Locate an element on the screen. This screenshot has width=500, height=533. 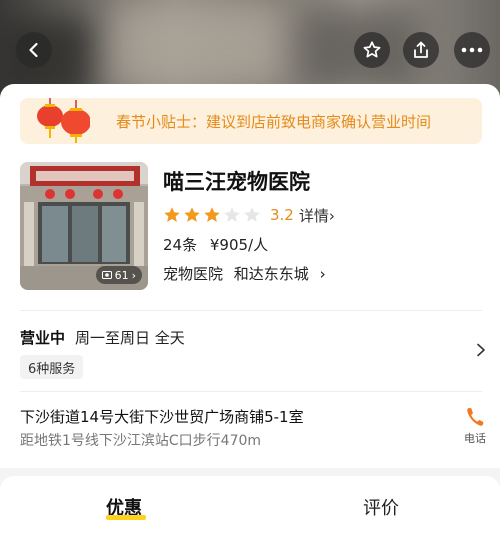
phone-icon is located at coordinates (475, 417).